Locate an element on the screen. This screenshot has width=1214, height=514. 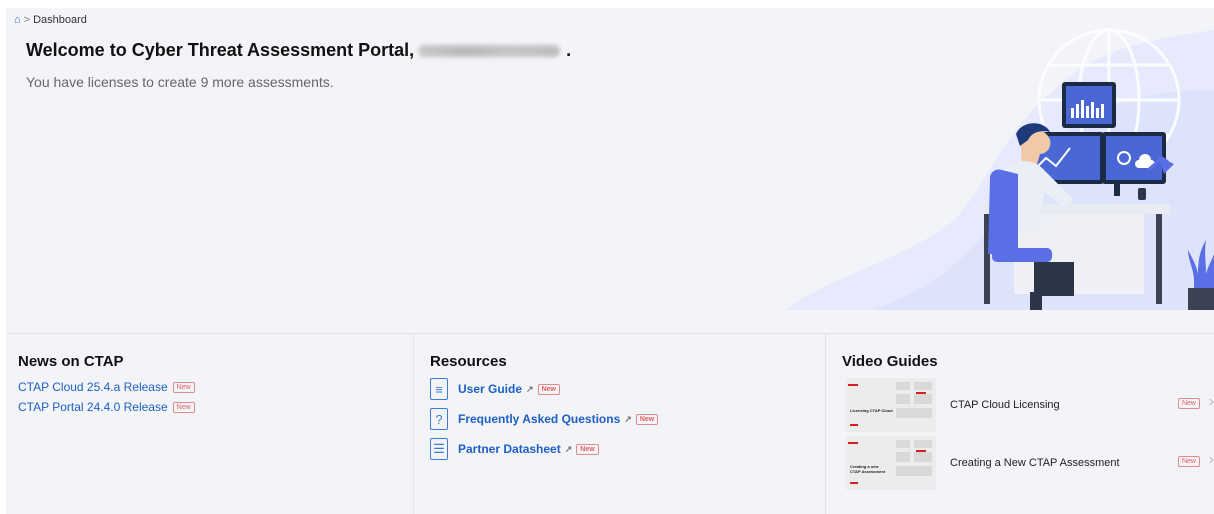
thumbnail-text: Creating a new CTAP Assessment is located at coordinates (868, 469).